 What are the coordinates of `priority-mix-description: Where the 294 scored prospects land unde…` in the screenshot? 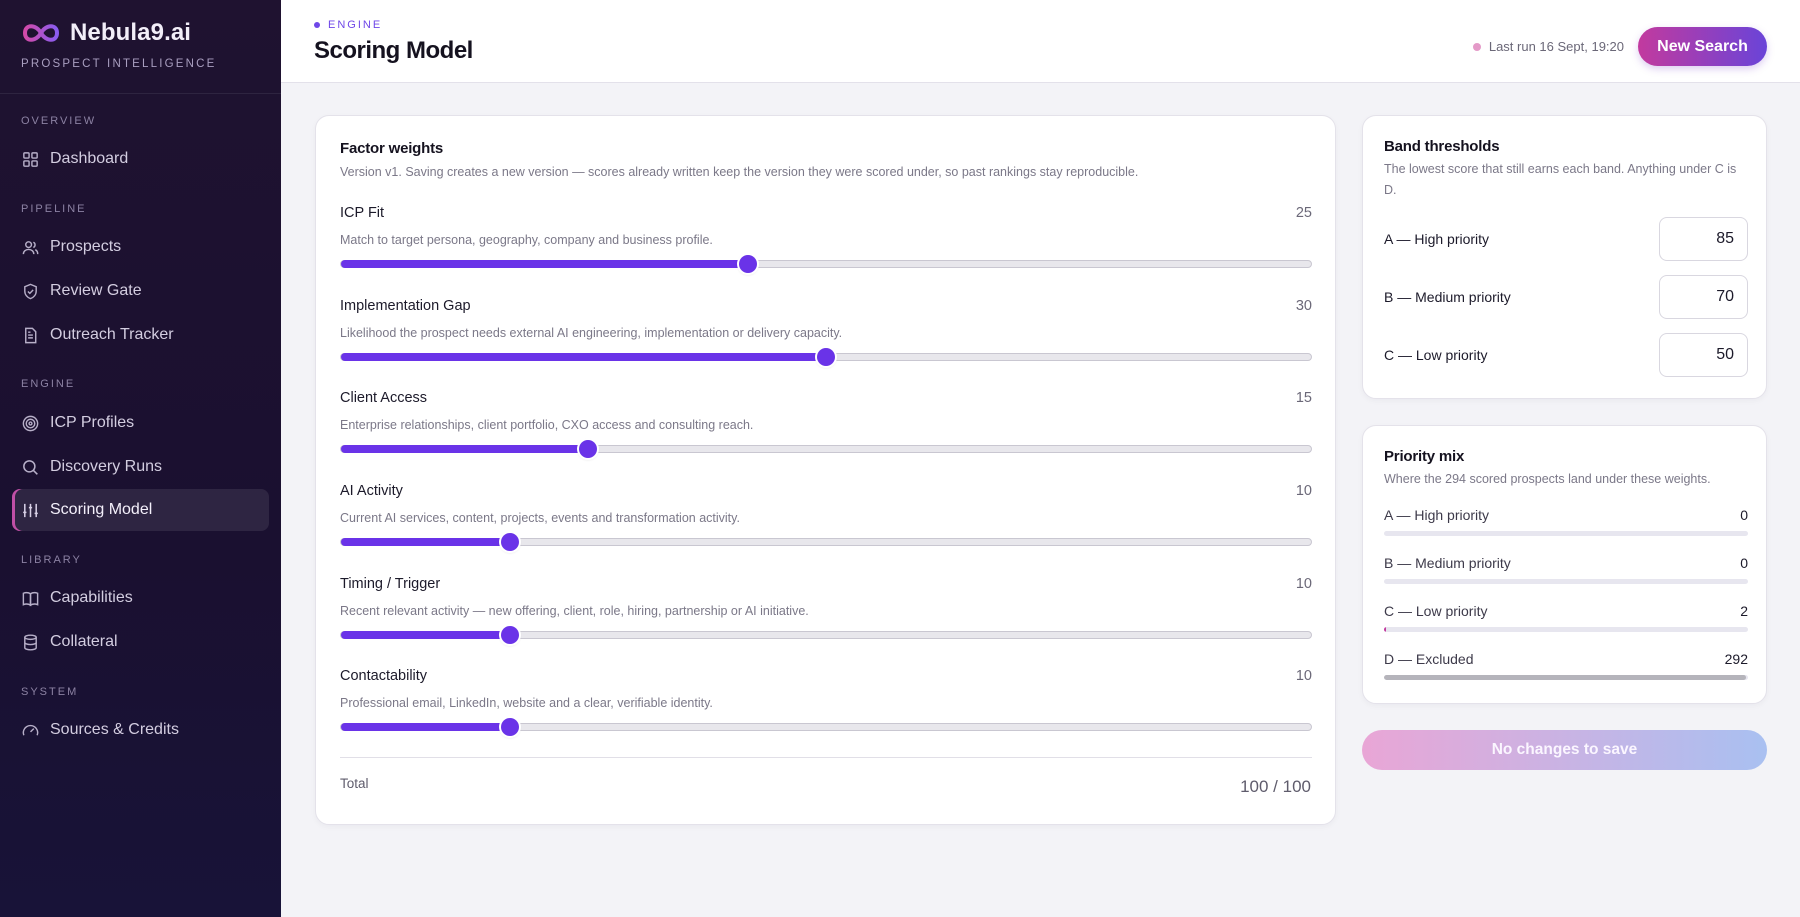 It's located at (1547, 479).